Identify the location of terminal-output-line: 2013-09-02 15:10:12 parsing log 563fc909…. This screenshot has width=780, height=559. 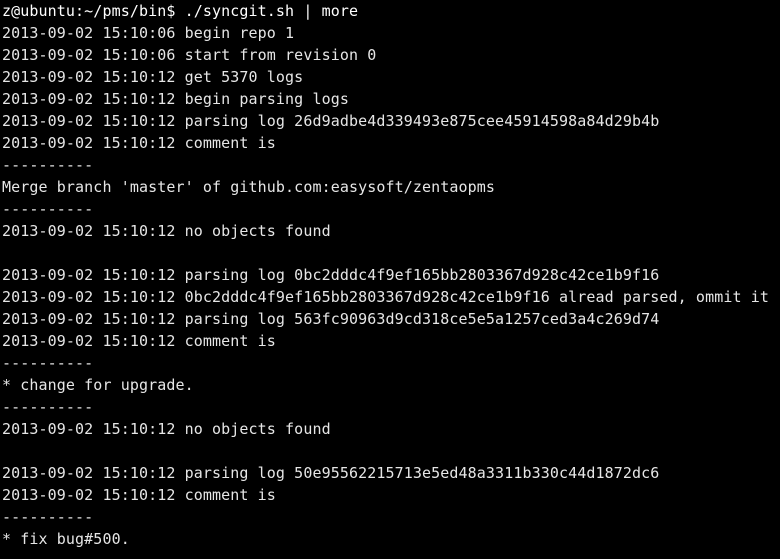
(331, 319).